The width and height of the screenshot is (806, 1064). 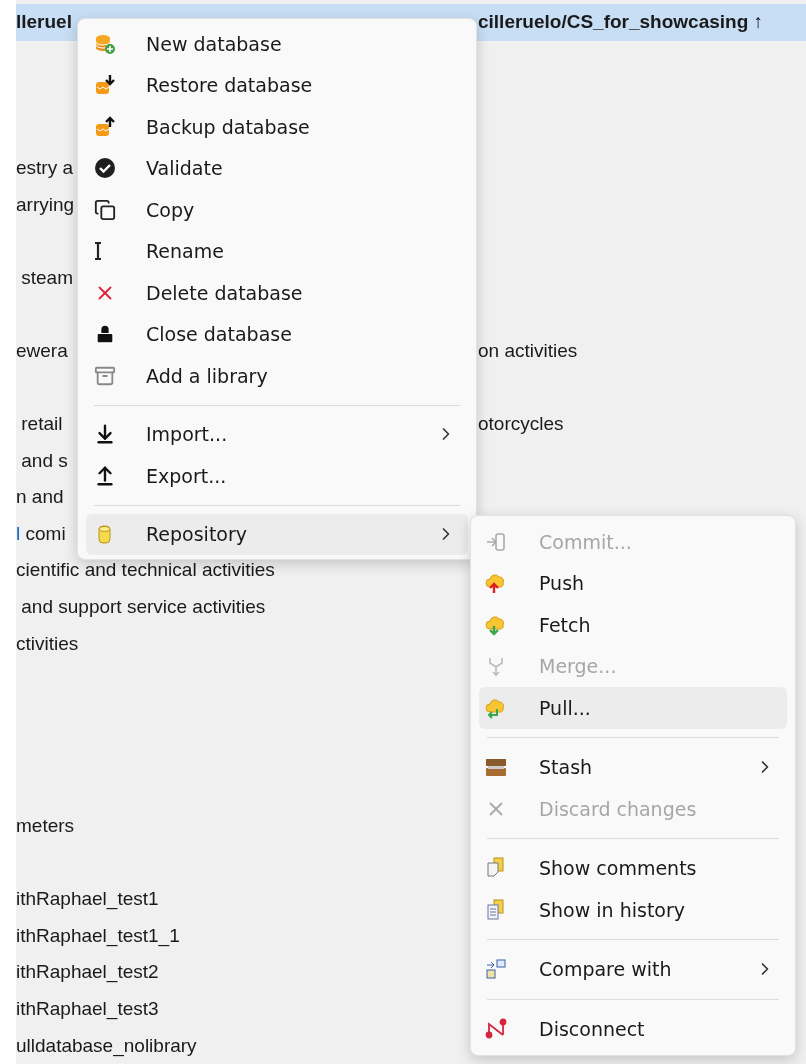 What do you see at coordinates (87, 1009) in the screenshot?
I see `tree-item-text: ithRaphael_test3` at bounding box center [87, 1009].